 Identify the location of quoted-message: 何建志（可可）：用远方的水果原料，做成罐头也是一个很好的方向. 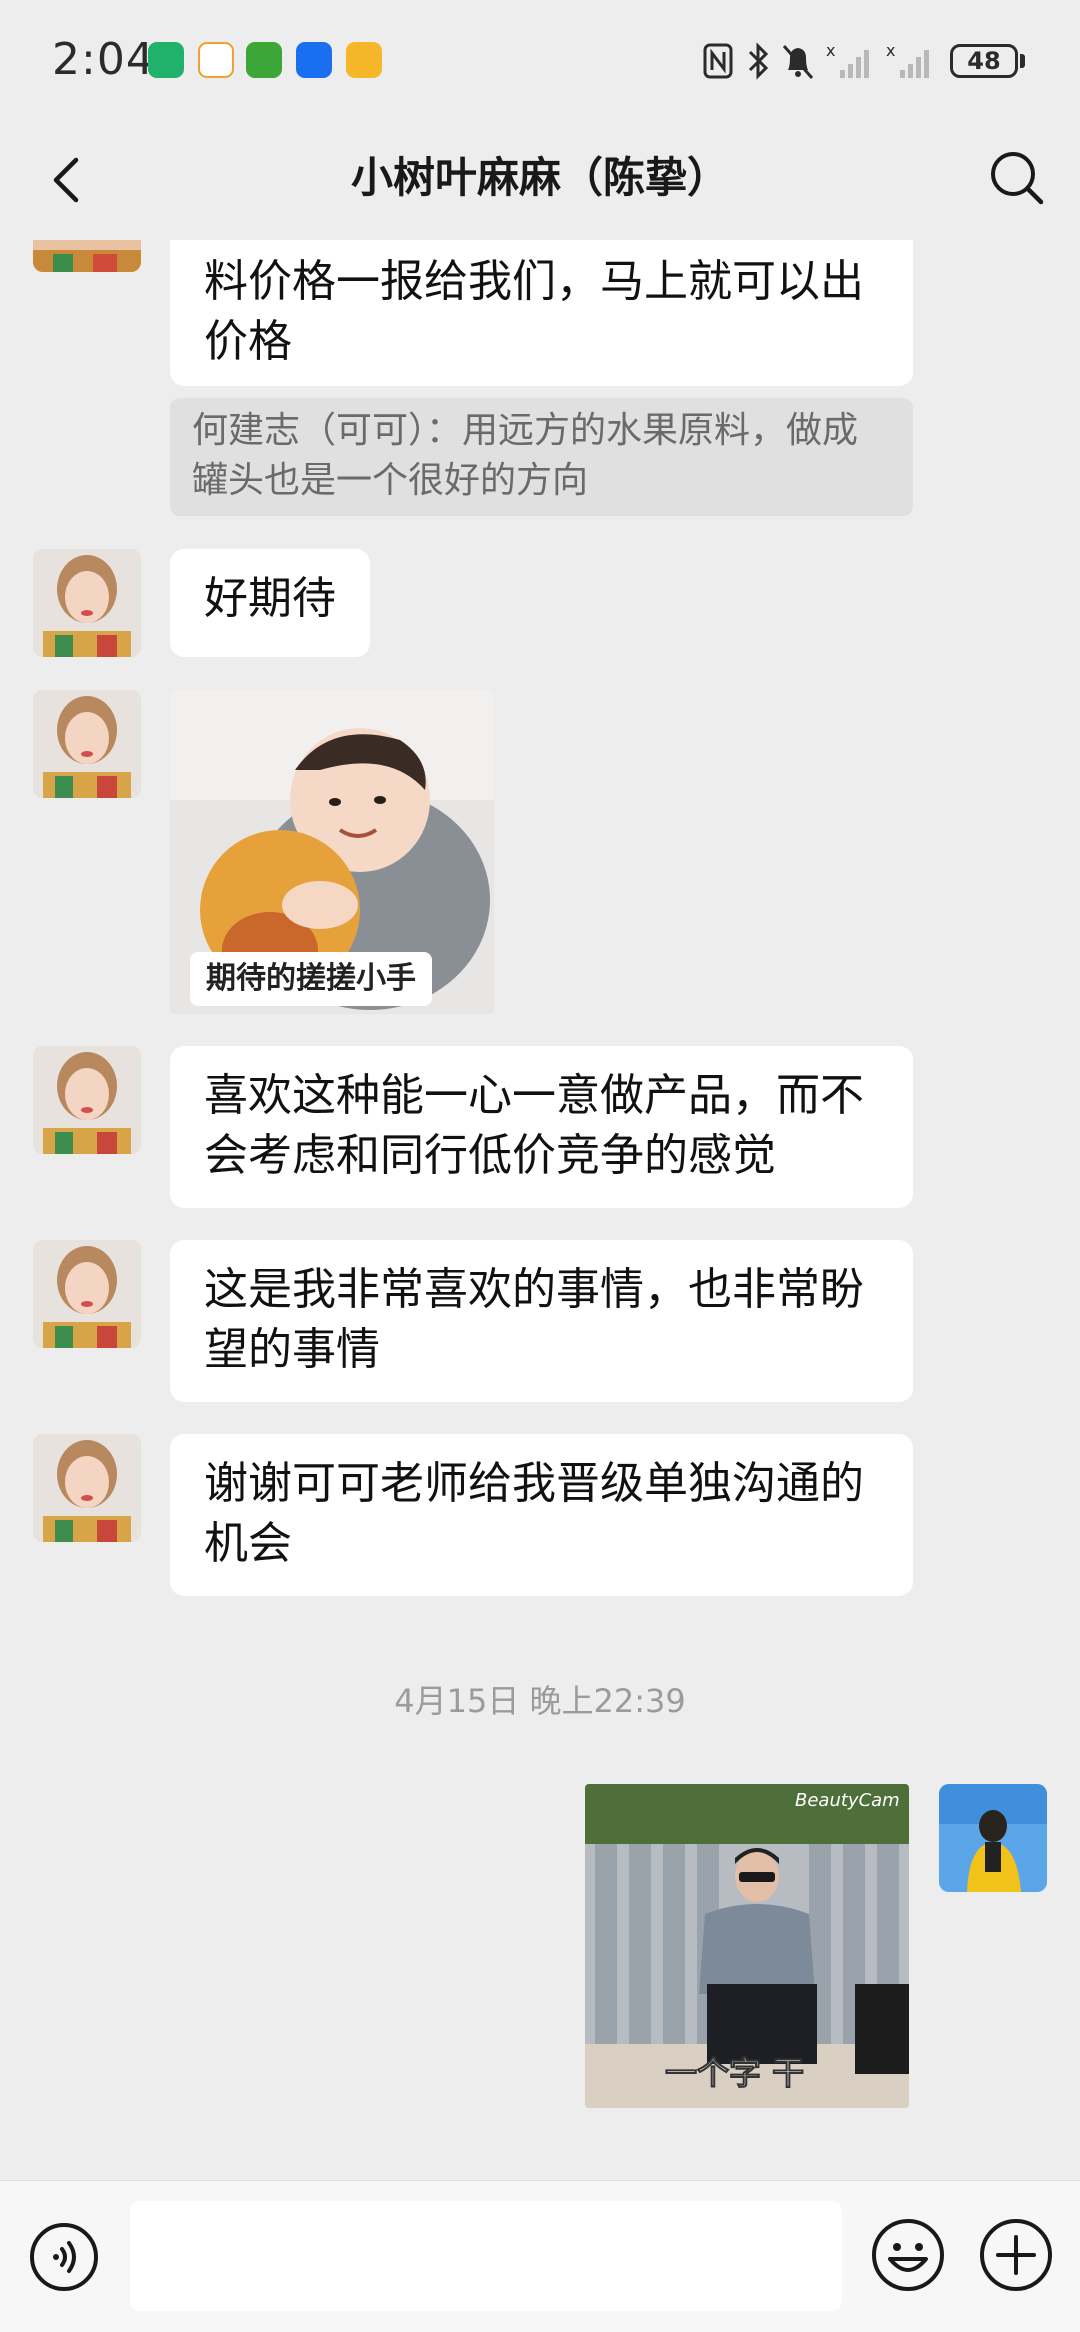
(541, 457).